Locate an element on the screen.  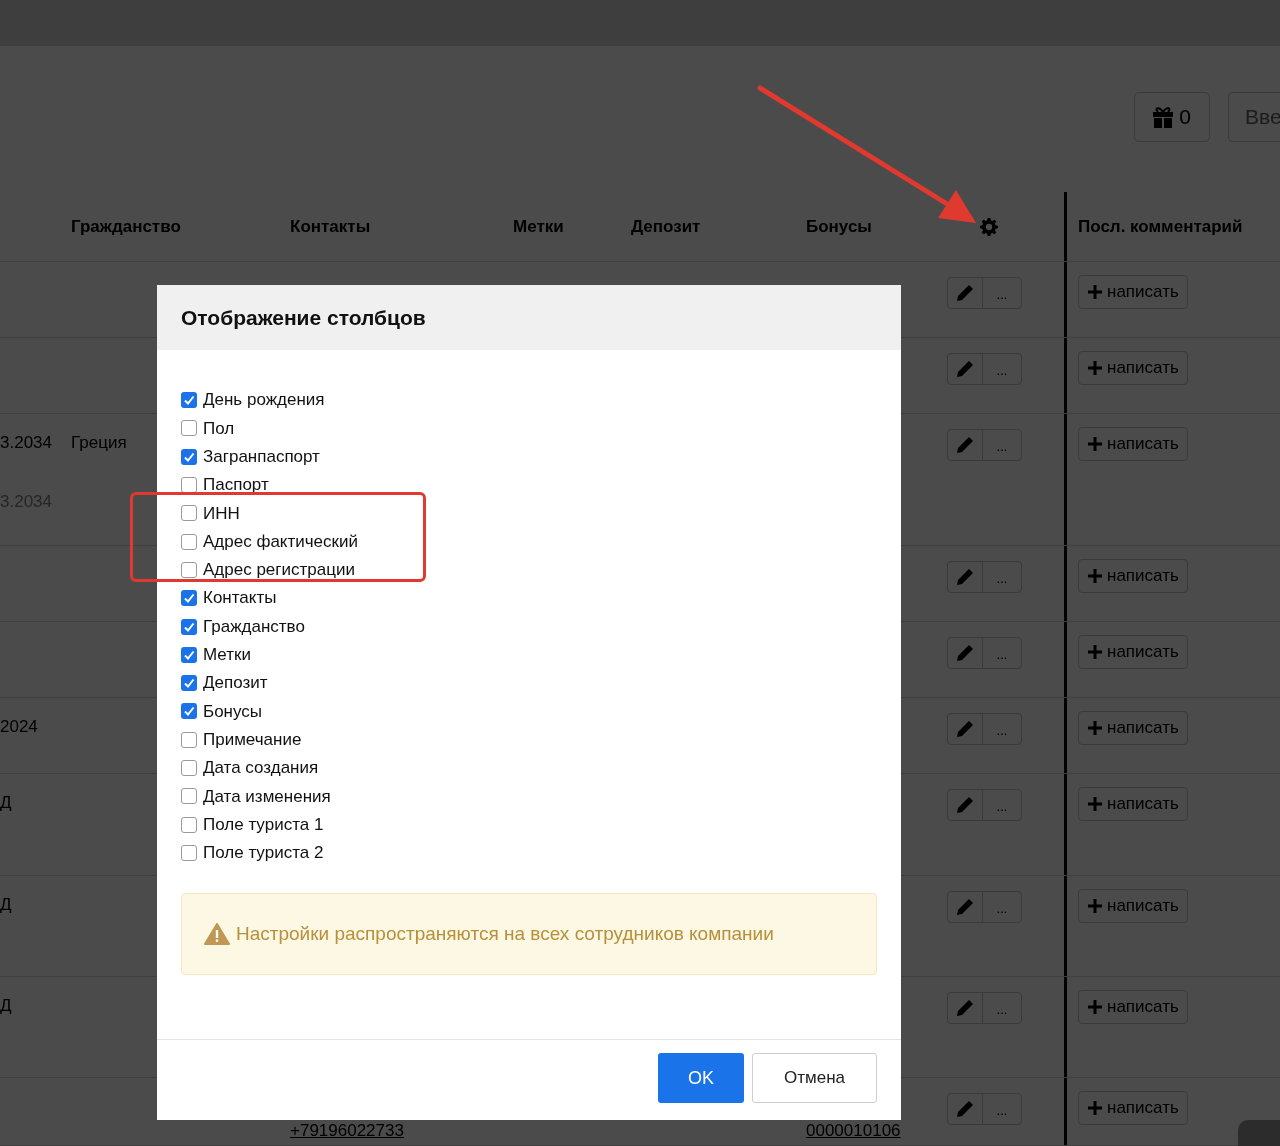
column-header: Метки is located at coordinates (538, 226).